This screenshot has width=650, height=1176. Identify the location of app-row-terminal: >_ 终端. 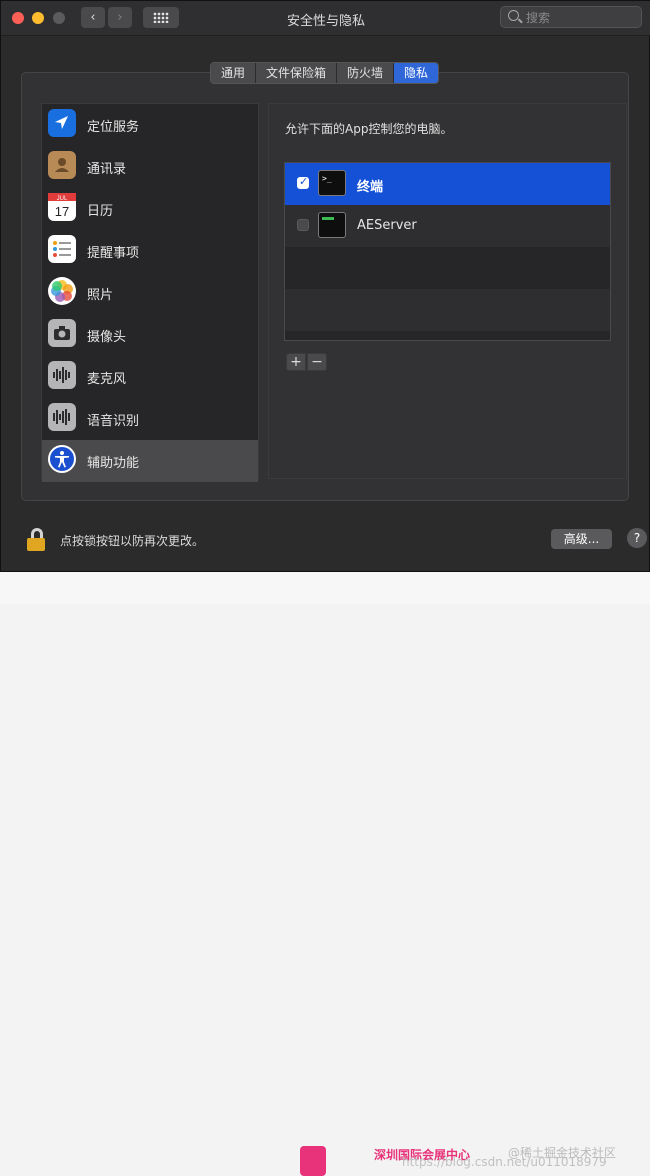
(447, 184).